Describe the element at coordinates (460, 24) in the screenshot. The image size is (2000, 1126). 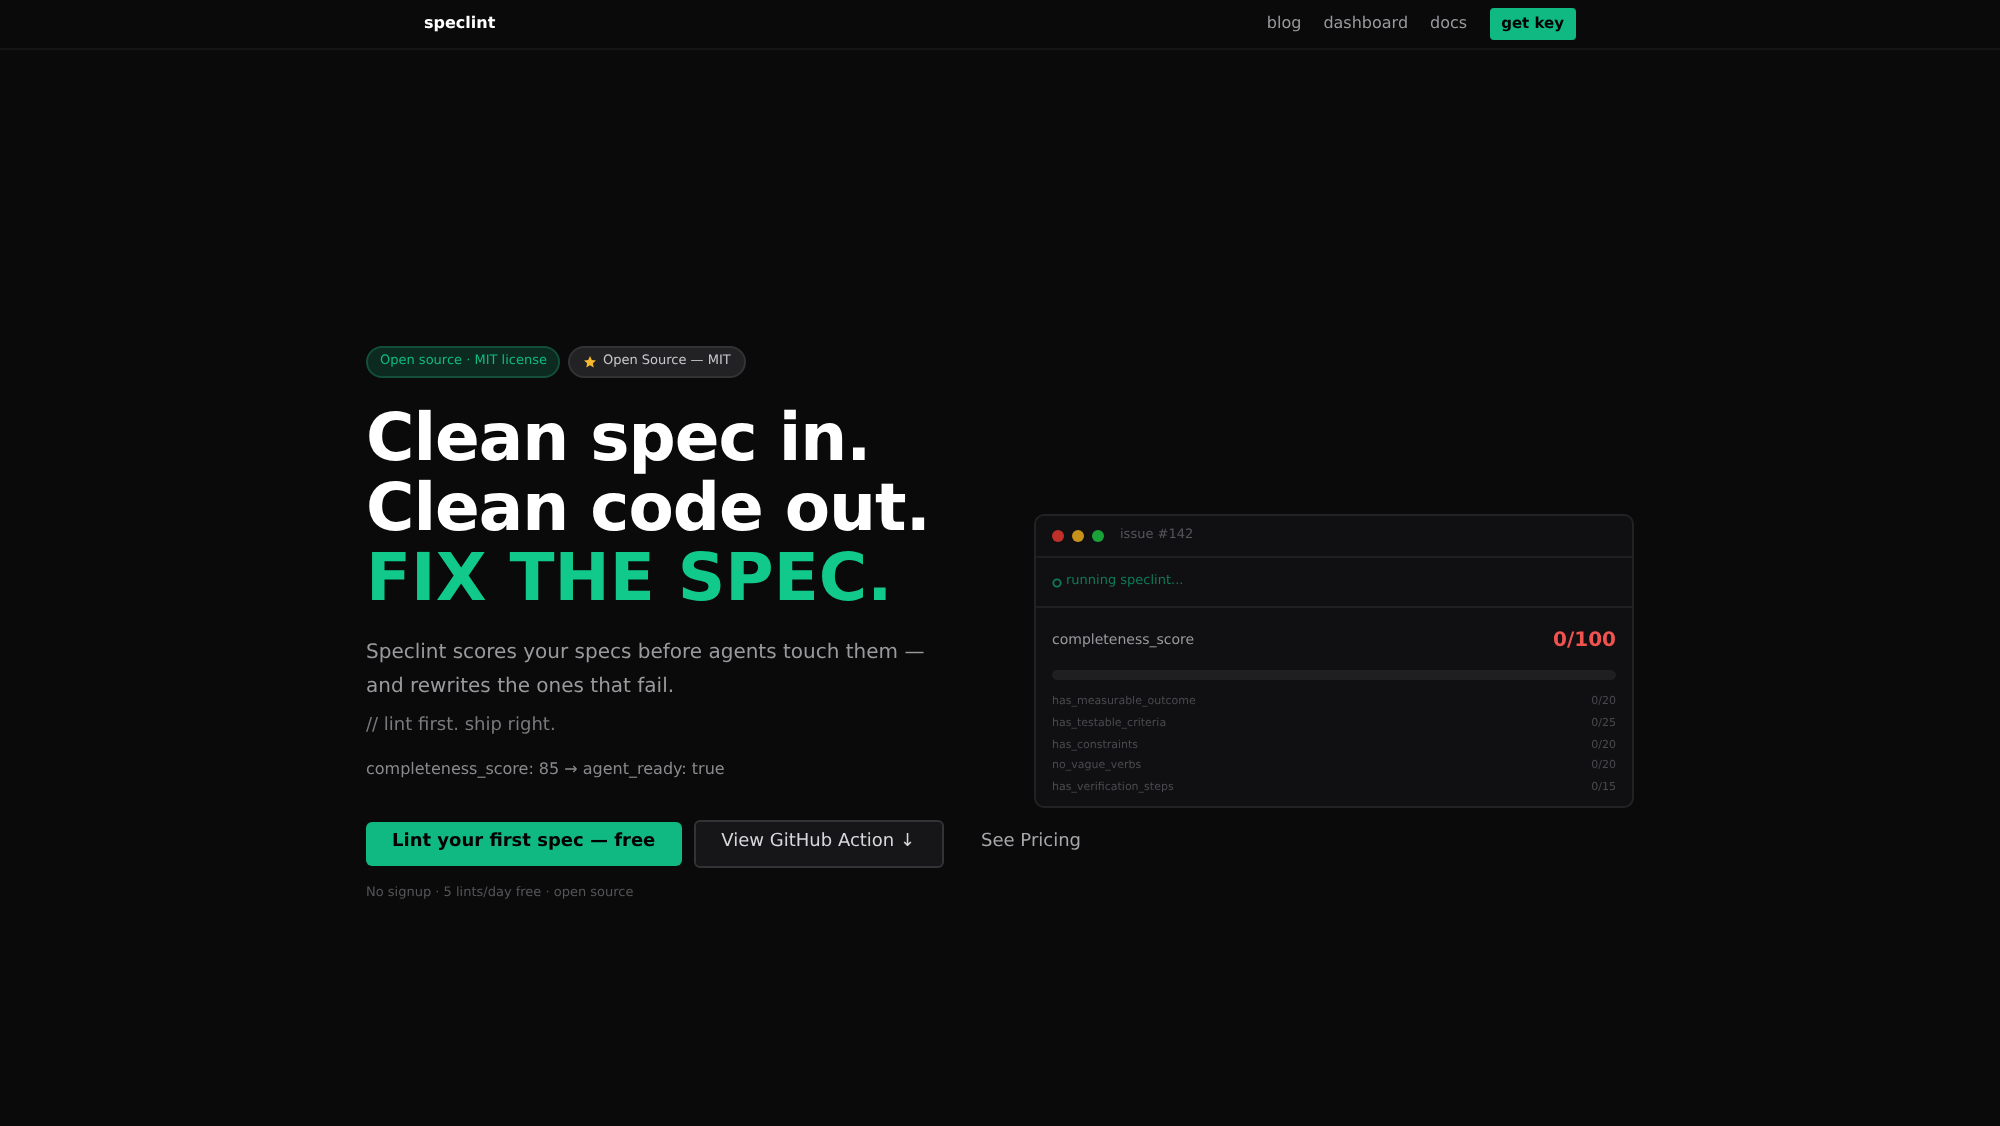
I see `logo: speclint` at that location.